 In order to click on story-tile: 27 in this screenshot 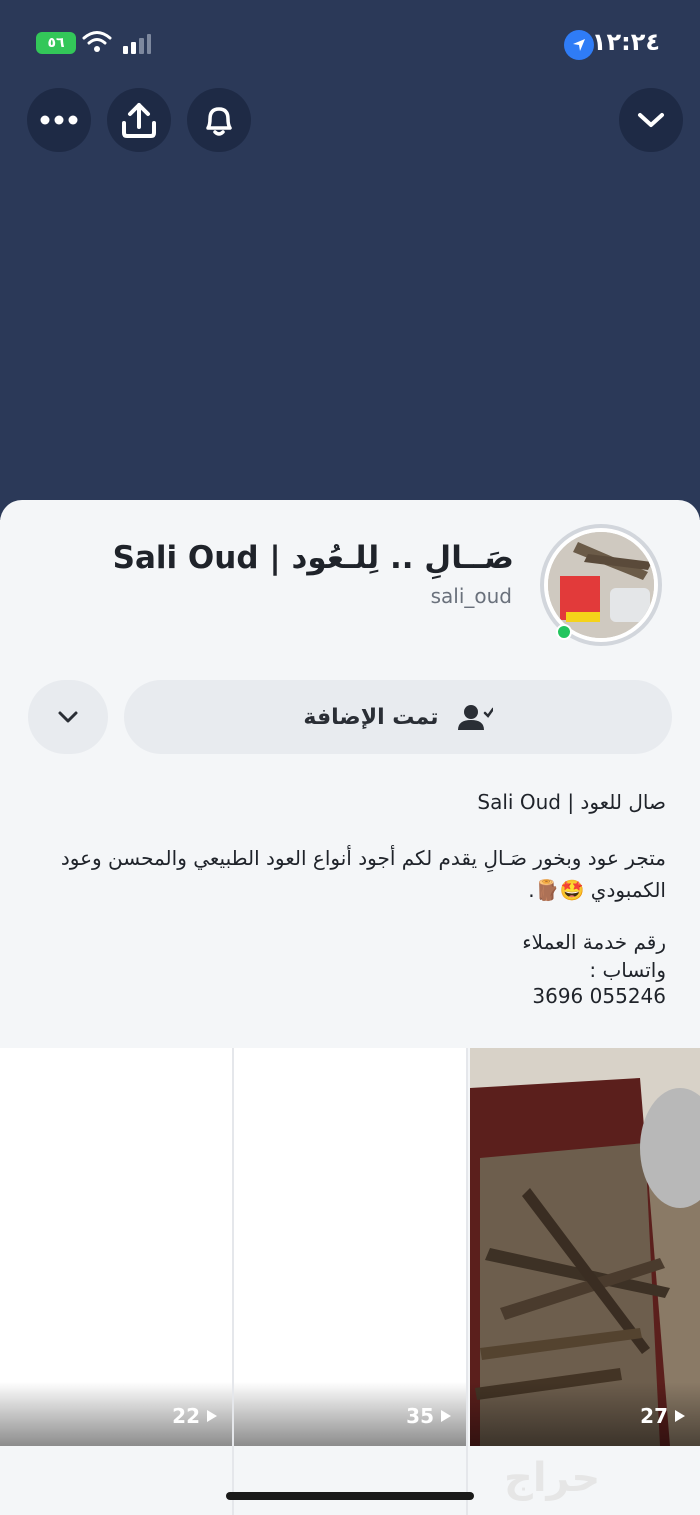, I will do `click(585, 1247)`.